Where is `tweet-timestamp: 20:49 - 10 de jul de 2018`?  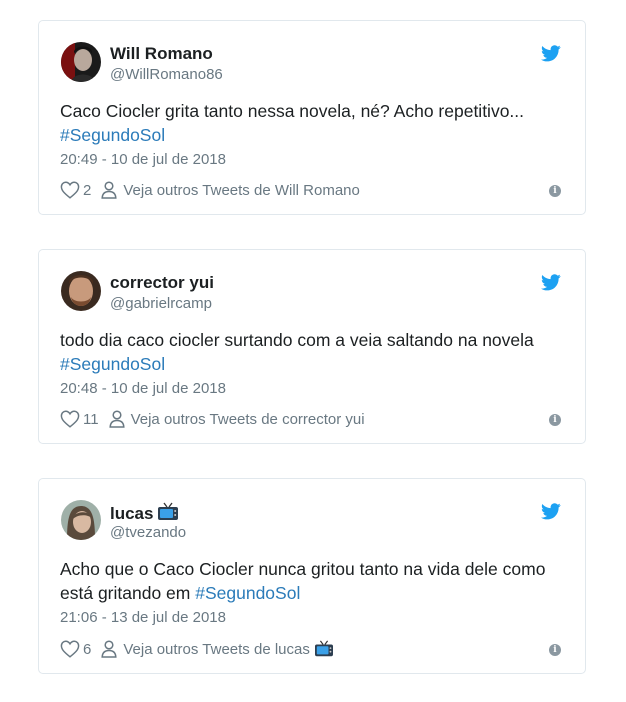 tweet-timestamp: 20:49 - 10 de jul de 2018 is located at coordinates (143, 159).